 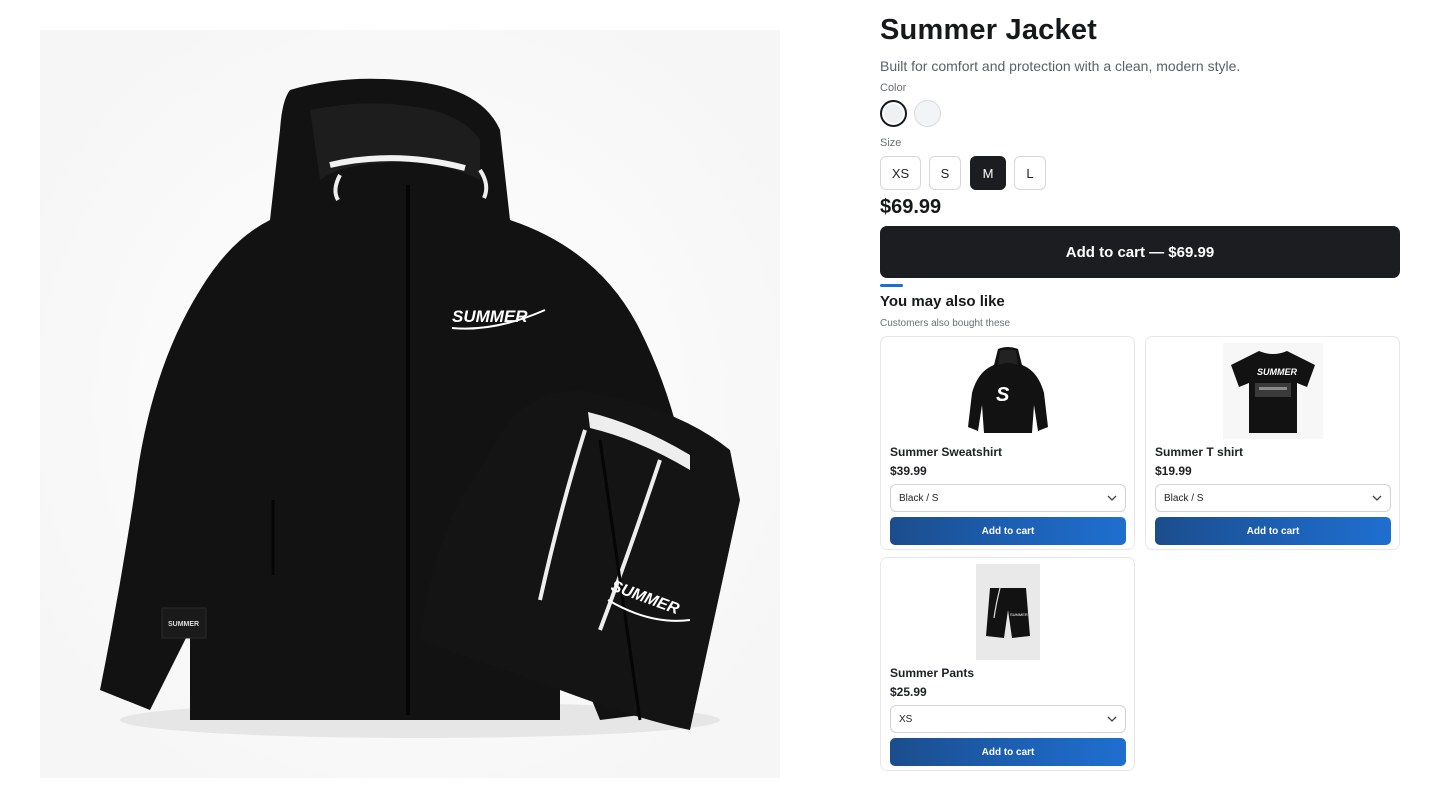 I want to click on add-to-cart-button: Add to cart — $69.99, so click(x=1140, y=252).